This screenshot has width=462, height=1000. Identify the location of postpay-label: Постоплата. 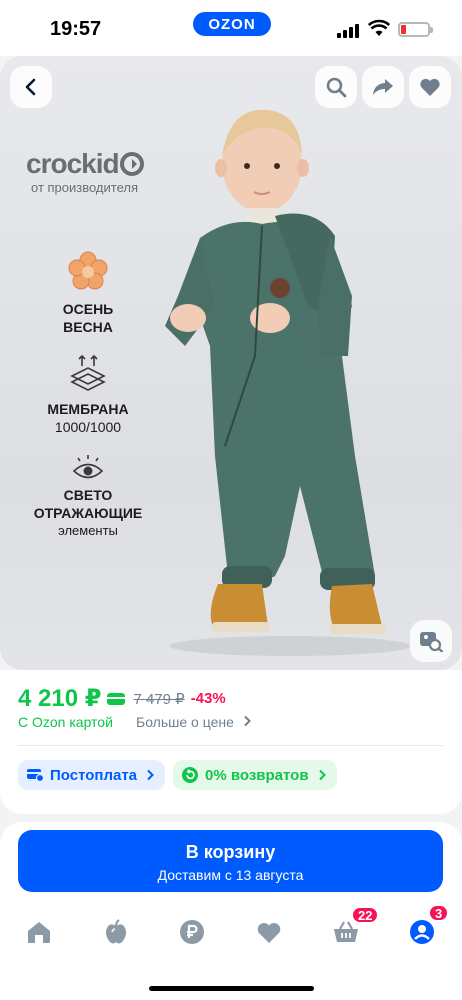
(94, 775).